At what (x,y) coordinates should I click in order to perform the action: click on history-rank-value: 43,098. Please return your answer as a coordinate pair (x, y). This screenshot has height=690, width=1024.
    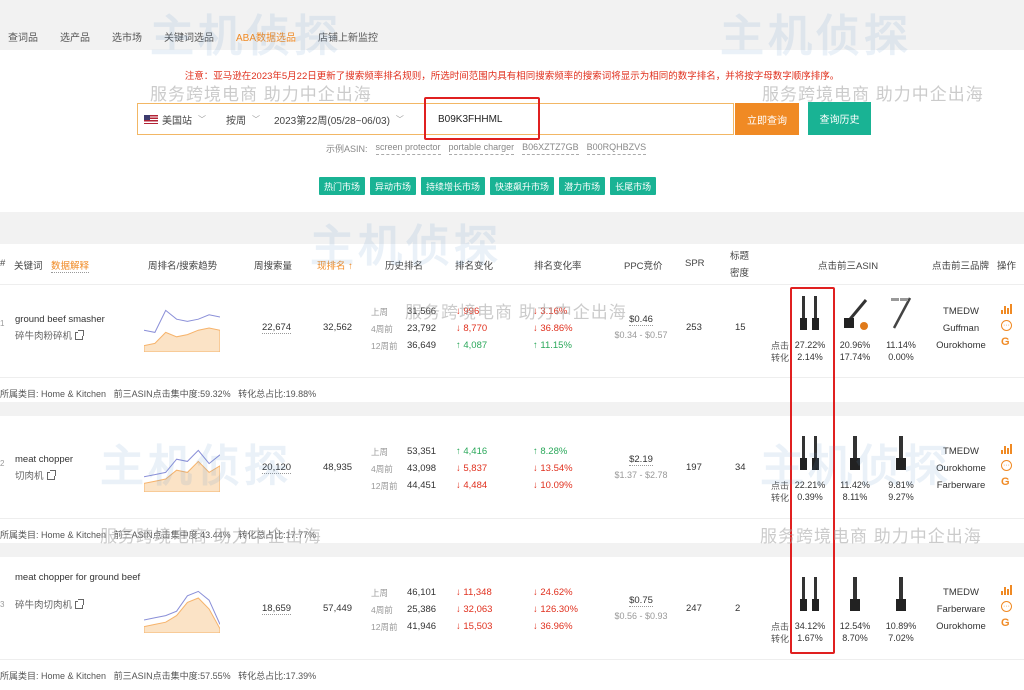
    Looking at the image, I should click on (422, 468).